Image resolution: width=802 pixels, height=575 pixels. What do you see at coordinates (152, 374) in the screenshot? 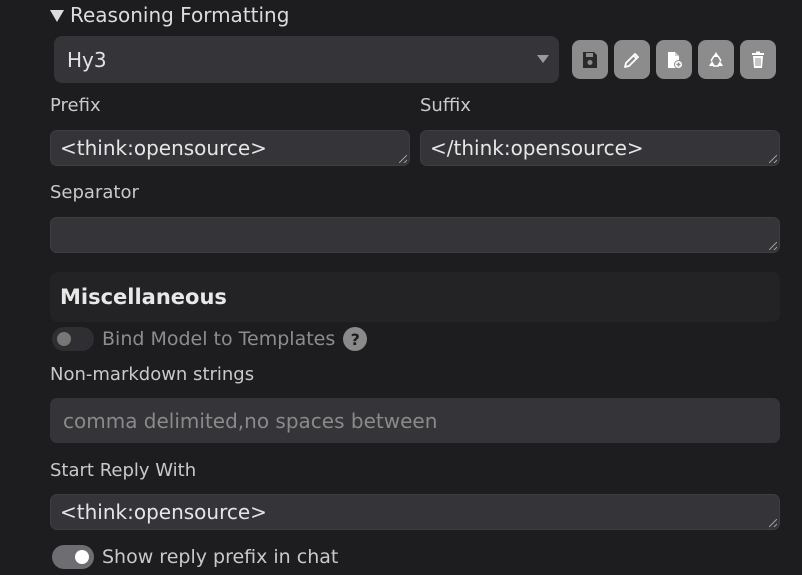
I see `non-markdown-label: Non-markdown strings` at bounding box center [152, 374].